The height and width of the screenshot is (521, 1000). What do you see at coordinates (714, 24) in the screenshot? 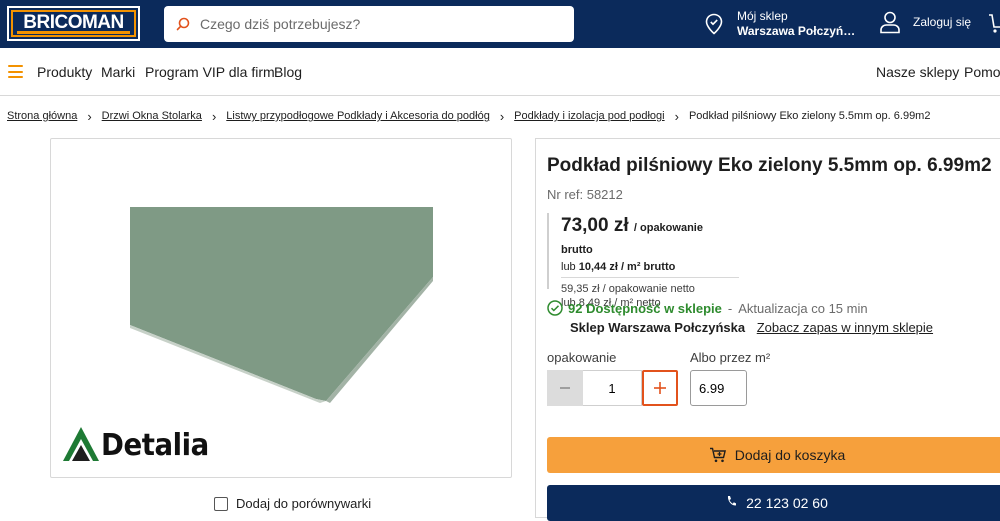
I see `location-pin-icon` at bounding box center [714, 24].